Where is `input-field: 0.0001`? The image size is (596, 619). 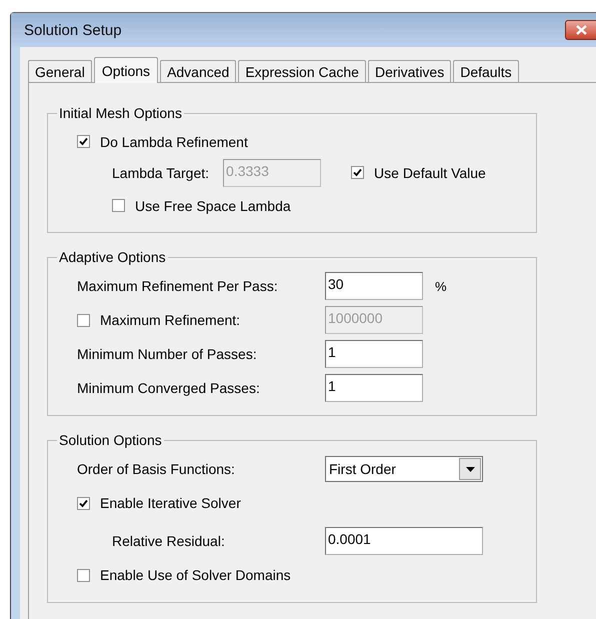
input-field: 0.0001 is located at coordinates (404, 541).